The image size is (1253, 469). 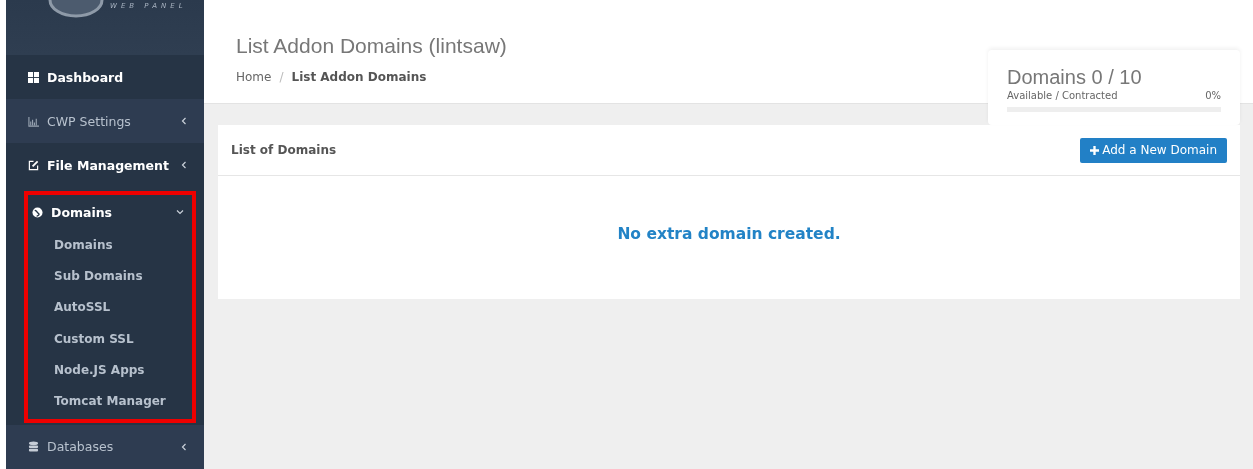 I want to click on sidebar-item: CWP Settings, so click(x=105, y=121).